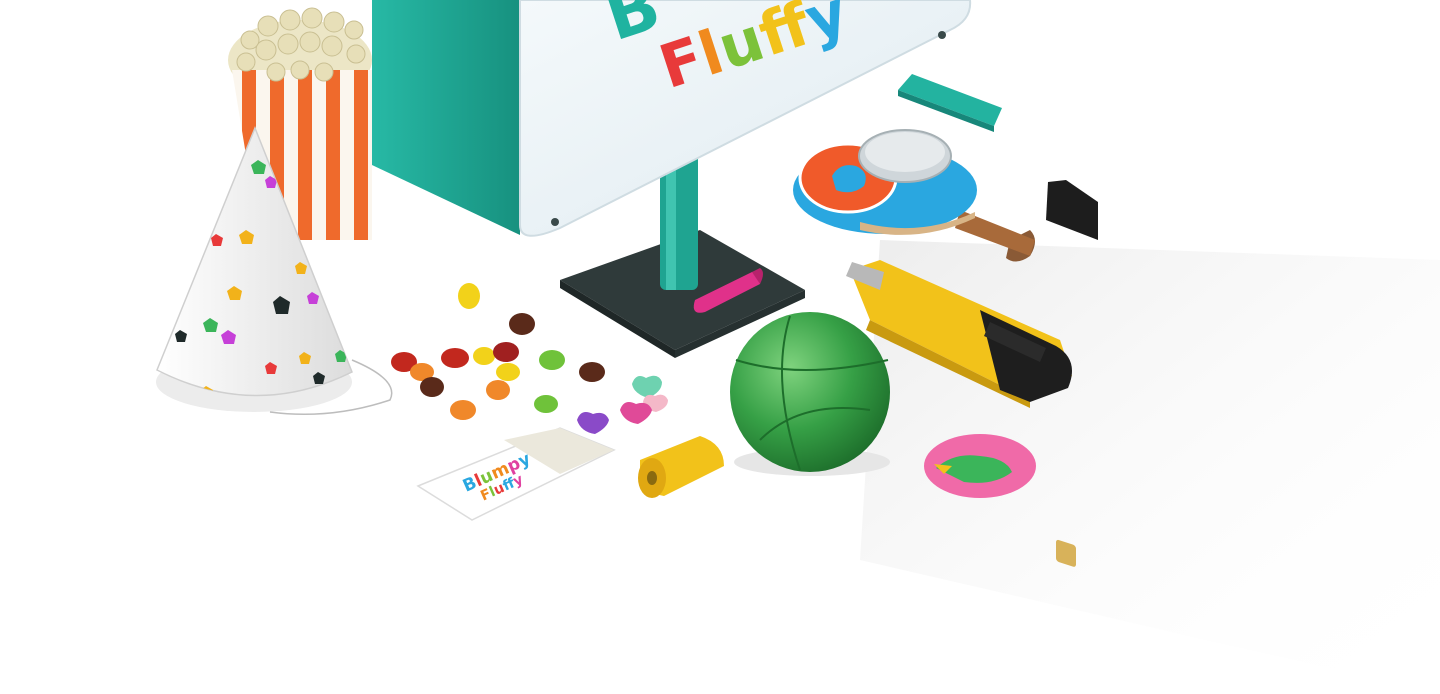 This screenshot has width=1440, height=694. What do you see at coordinates (810, 394) in the screenshot?
I see `ball-icon` at bounding box center [810, 394].